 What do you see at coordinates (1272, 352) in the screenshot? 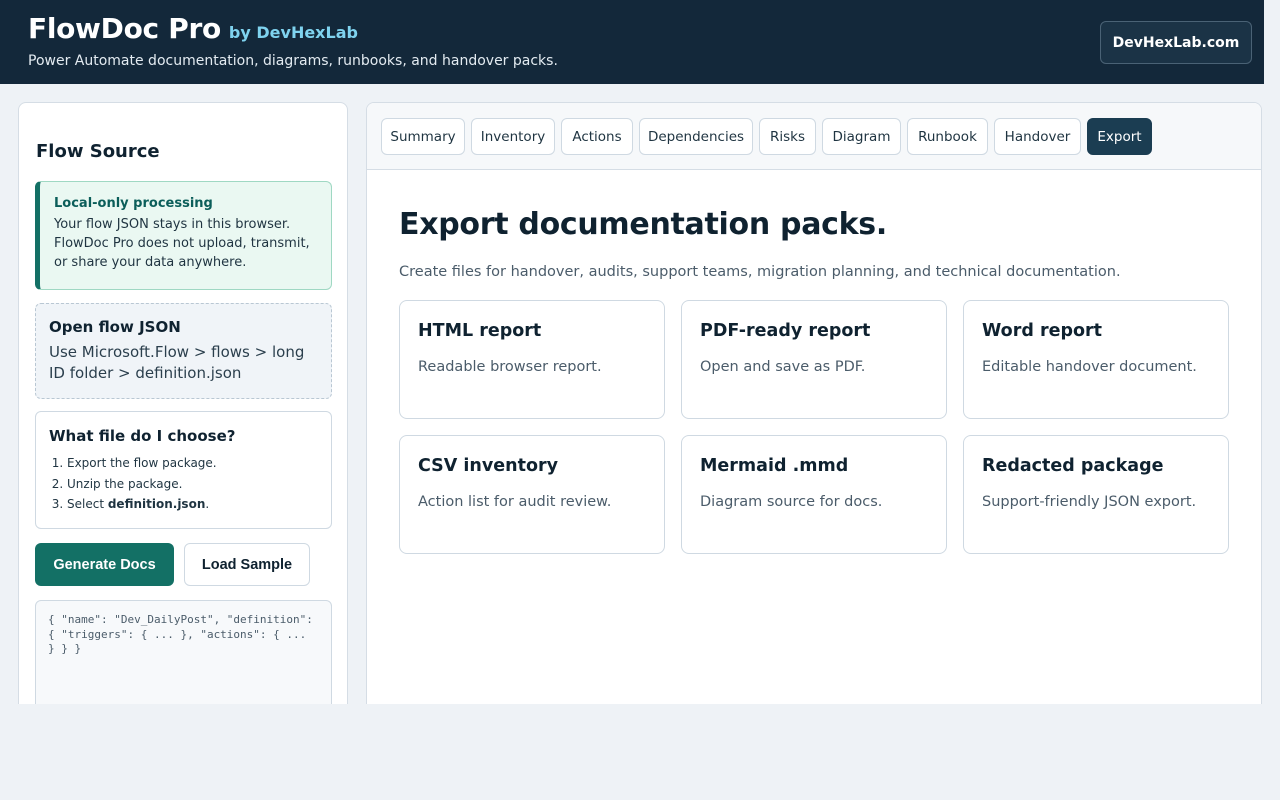
I see `scrollbar` at bounding box center [1272, 352].